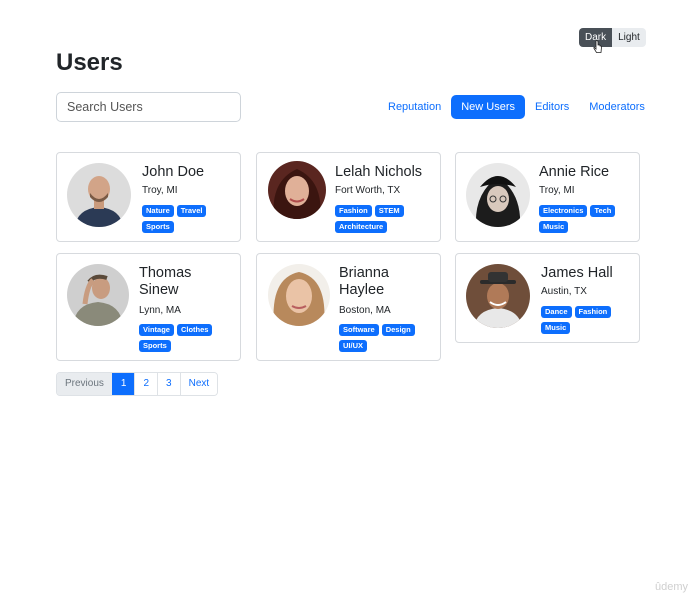 This screenshot has height=601, width=694. Describe the element at coordinates (353, 346) in the screenshot. I see `tag-badge: UI/UX` at that location.